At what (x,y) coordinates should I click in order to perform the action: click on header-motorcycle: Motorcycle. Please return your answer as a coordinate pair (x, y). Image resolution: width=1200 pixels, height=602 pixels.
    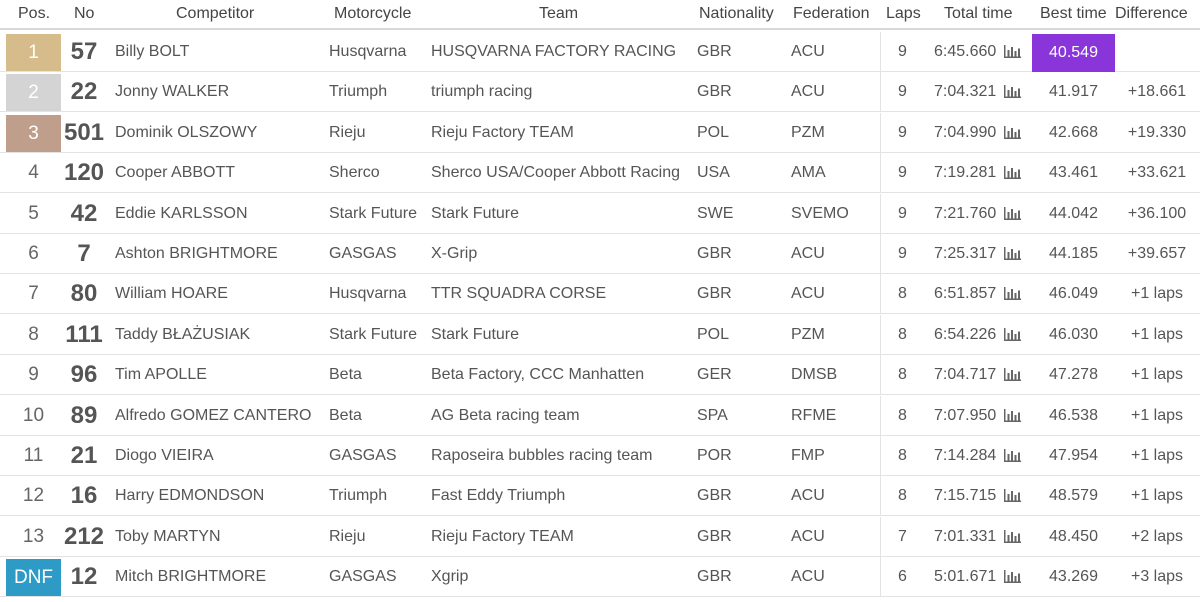
    Looking at the image, I should click on (372, 14).